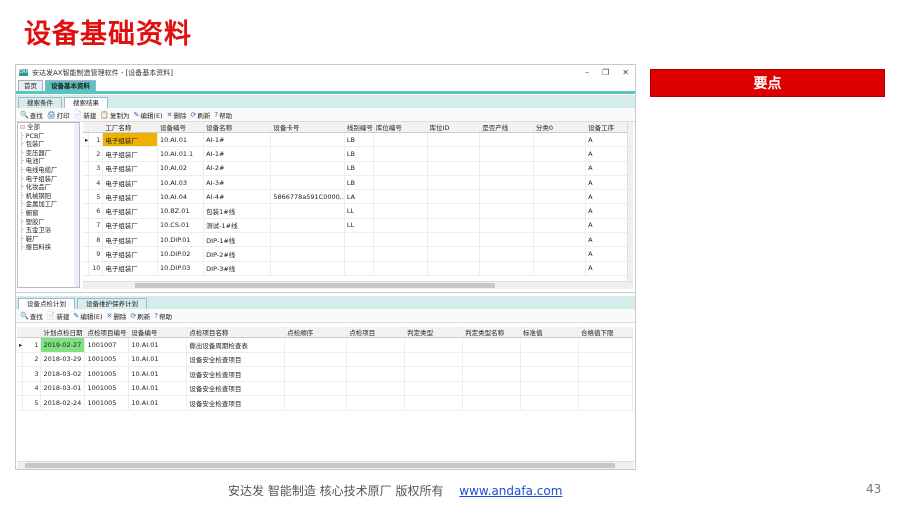 The width and height of the screenshot is (907, 509). I want to click on grid1-cell: 10.AI.01, so click(181, 140).